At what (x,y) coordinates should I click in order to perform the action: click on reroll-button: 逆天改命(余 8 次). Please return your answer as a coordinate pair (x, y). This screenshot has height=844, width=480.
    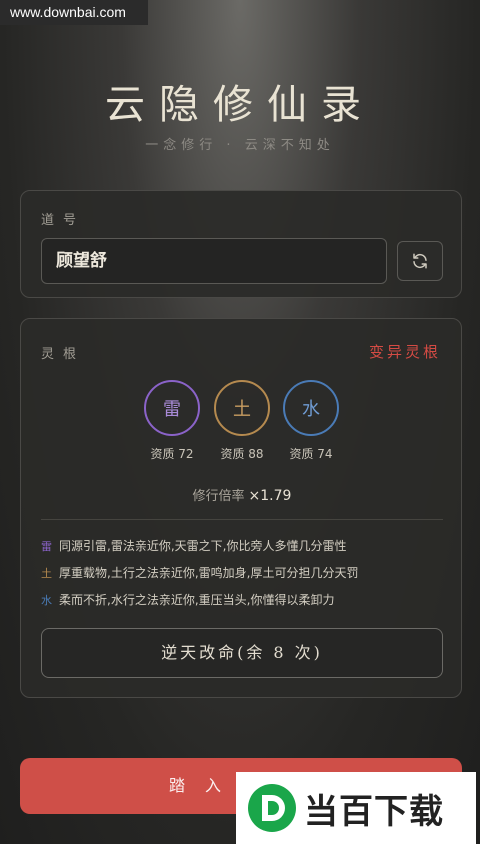
    Looking at the image, I should click on (242, 653).